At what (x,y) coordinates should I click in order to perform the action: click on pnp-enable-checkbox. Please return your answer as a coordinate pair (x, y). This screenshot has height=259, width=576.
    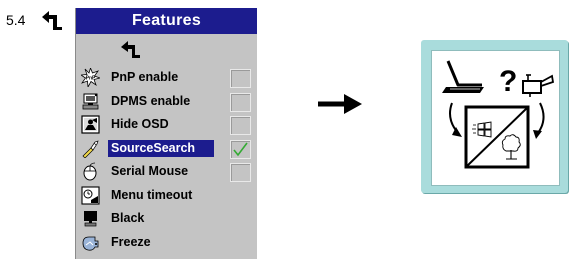
    Looking at the image, I should click on (240, 78).